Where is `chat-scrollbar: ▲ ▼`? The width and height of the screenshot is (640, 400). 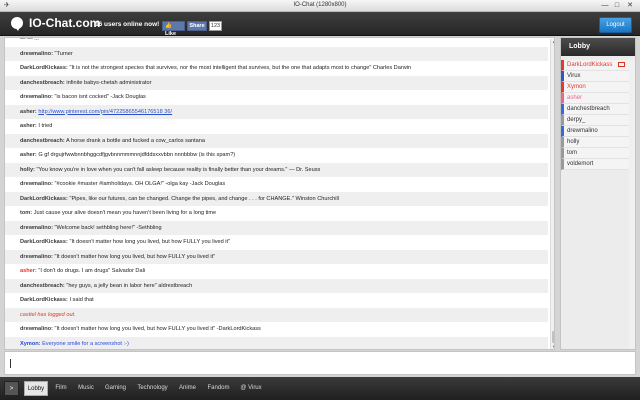 chat-scrollbar: ▲ ▼ is located at coordinates (552, 194).